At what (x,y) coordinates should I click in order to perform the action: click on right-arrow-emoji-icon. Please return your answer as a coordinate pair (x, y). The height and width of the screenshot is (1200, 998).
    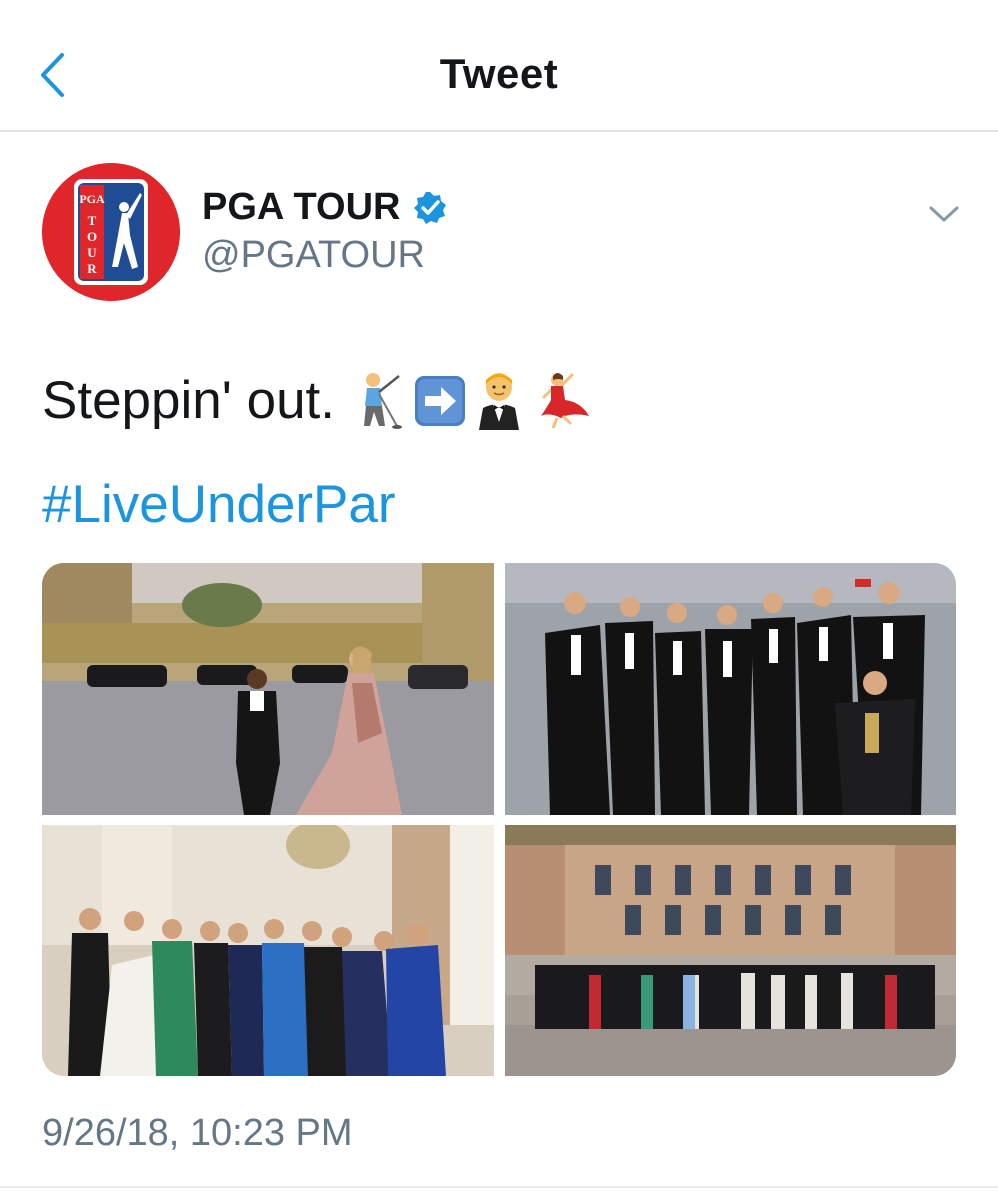
    Looking at the image, I should click on (440, 400).